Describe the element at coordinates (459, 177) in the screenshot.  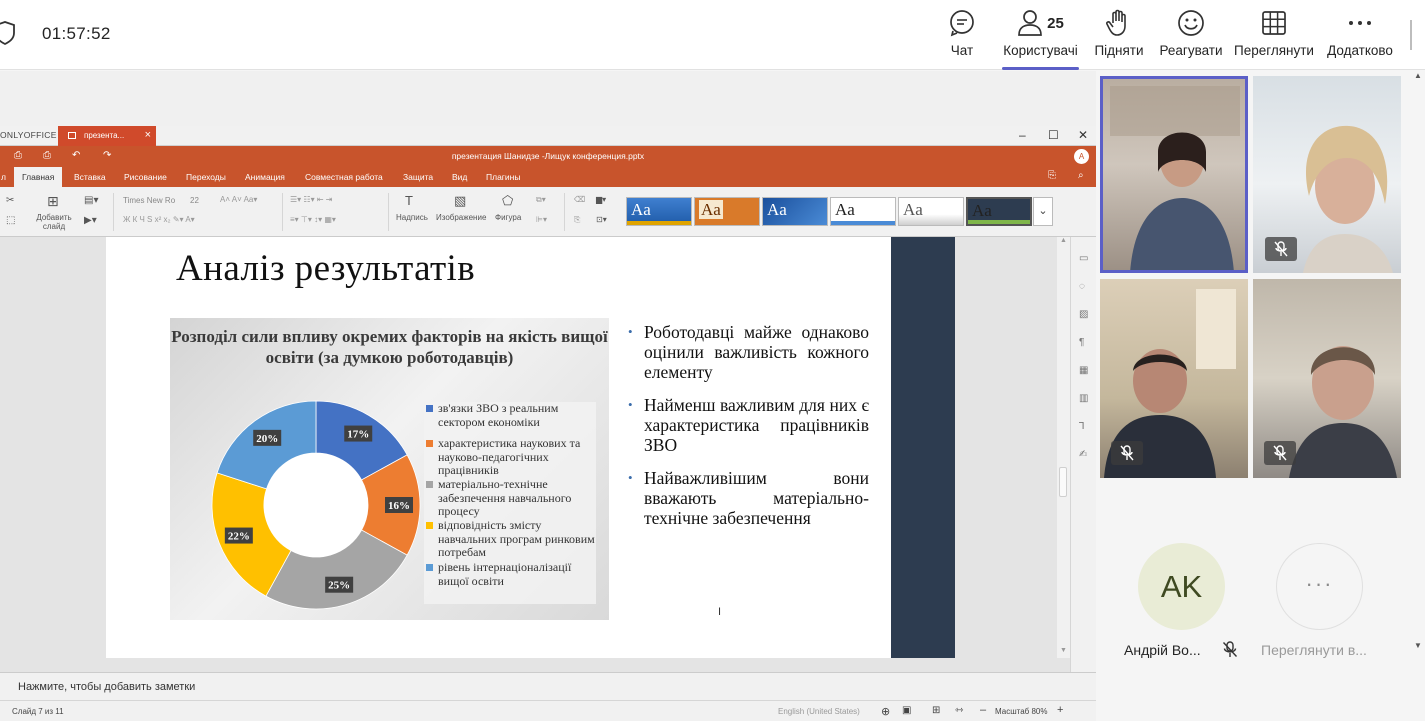
I see `menu-view: Вид` at that location.